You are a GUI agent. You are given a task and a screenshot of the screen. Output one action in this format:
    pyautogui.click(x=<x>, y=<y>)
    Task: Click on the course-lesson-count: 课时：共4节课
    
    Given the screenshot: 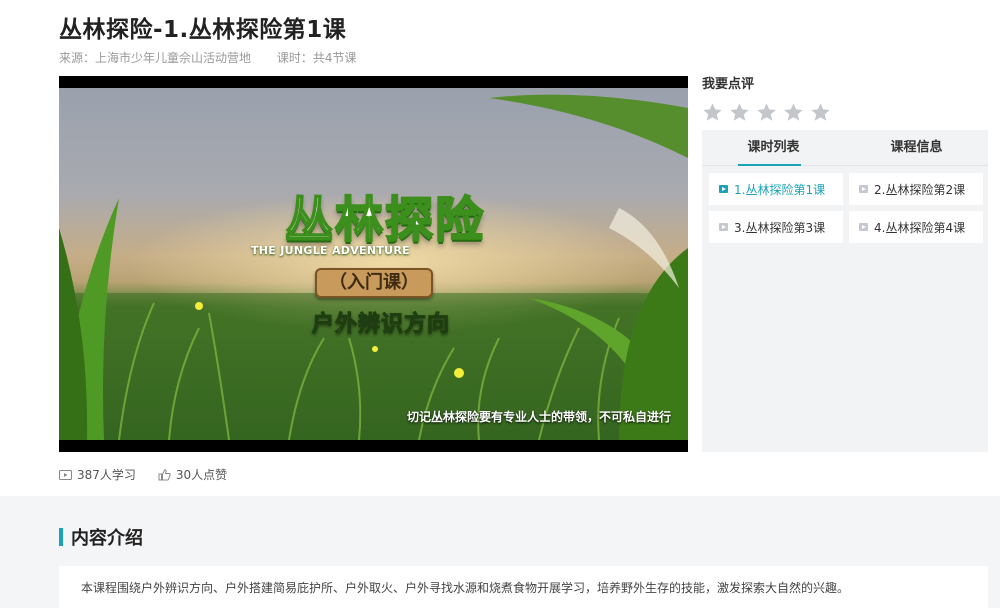 What is the action you would take?
    pyautogui.click(x=316, y=58)
    